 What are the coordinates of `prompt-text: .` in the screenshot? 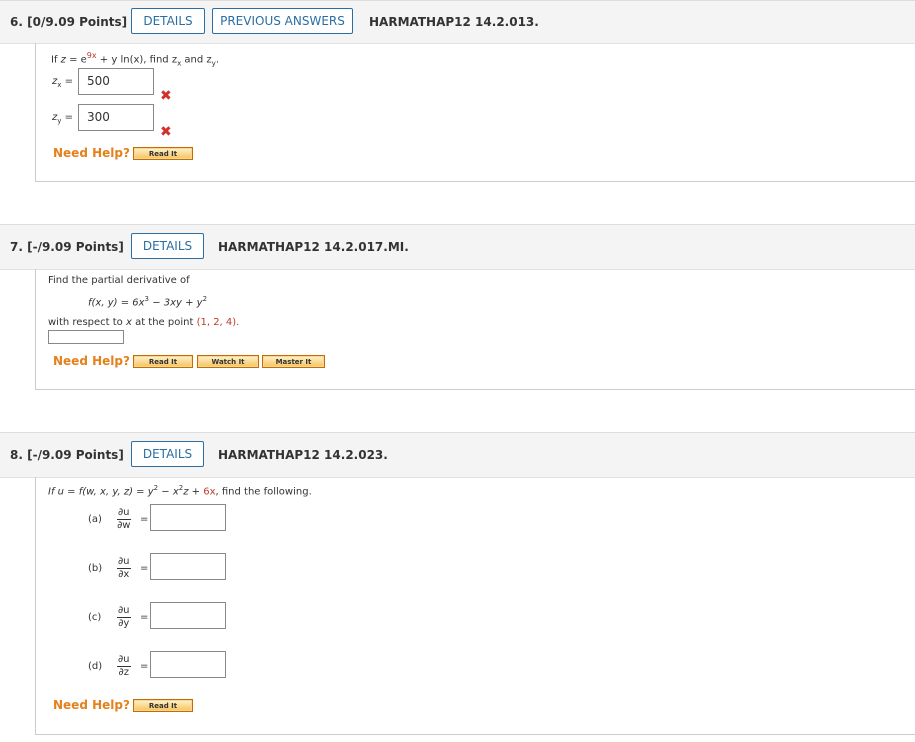 It's located at (217, 60).